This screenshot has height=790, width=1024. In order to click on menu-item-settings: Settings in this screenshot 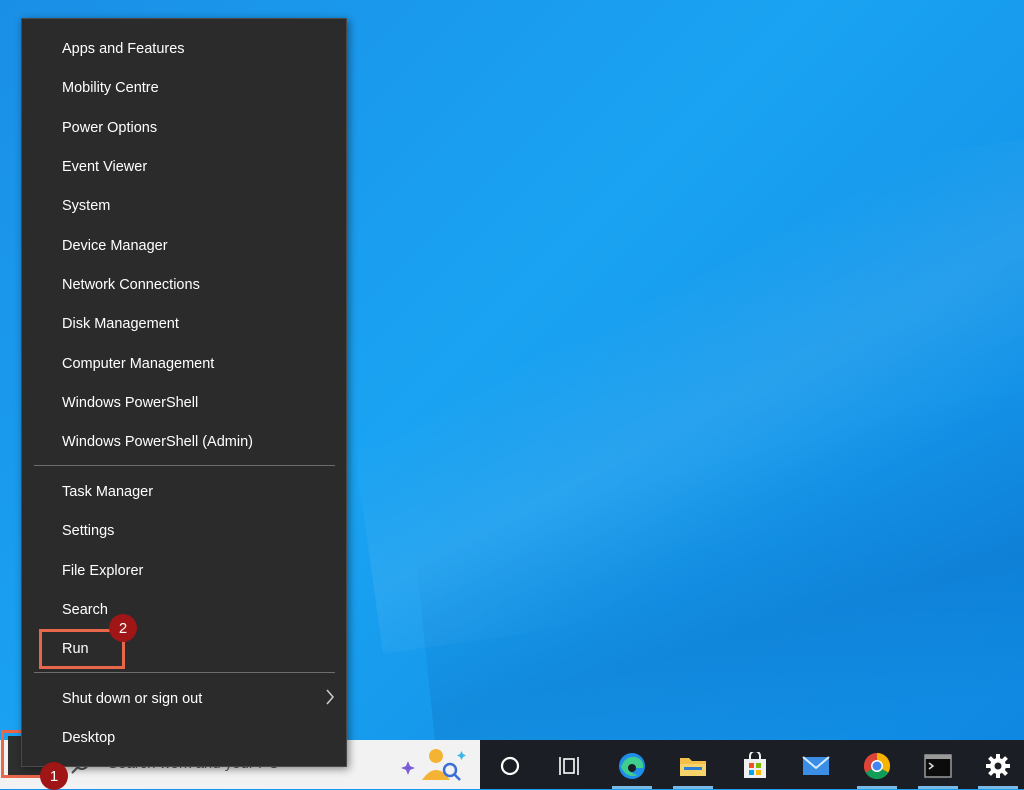, I will do `click(88, 531)`.